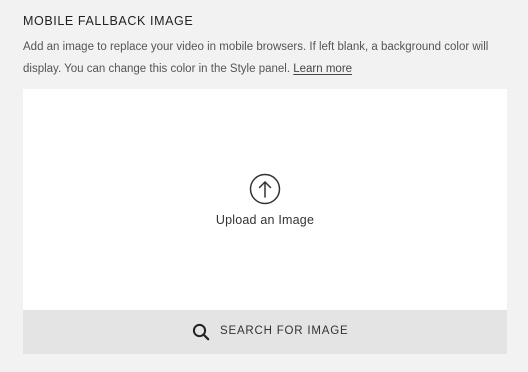 The width and height of the screenshot is (528, 372). I want to click on search-for-image-button: SEARCH FOR IMAGE, so click(265, 332).